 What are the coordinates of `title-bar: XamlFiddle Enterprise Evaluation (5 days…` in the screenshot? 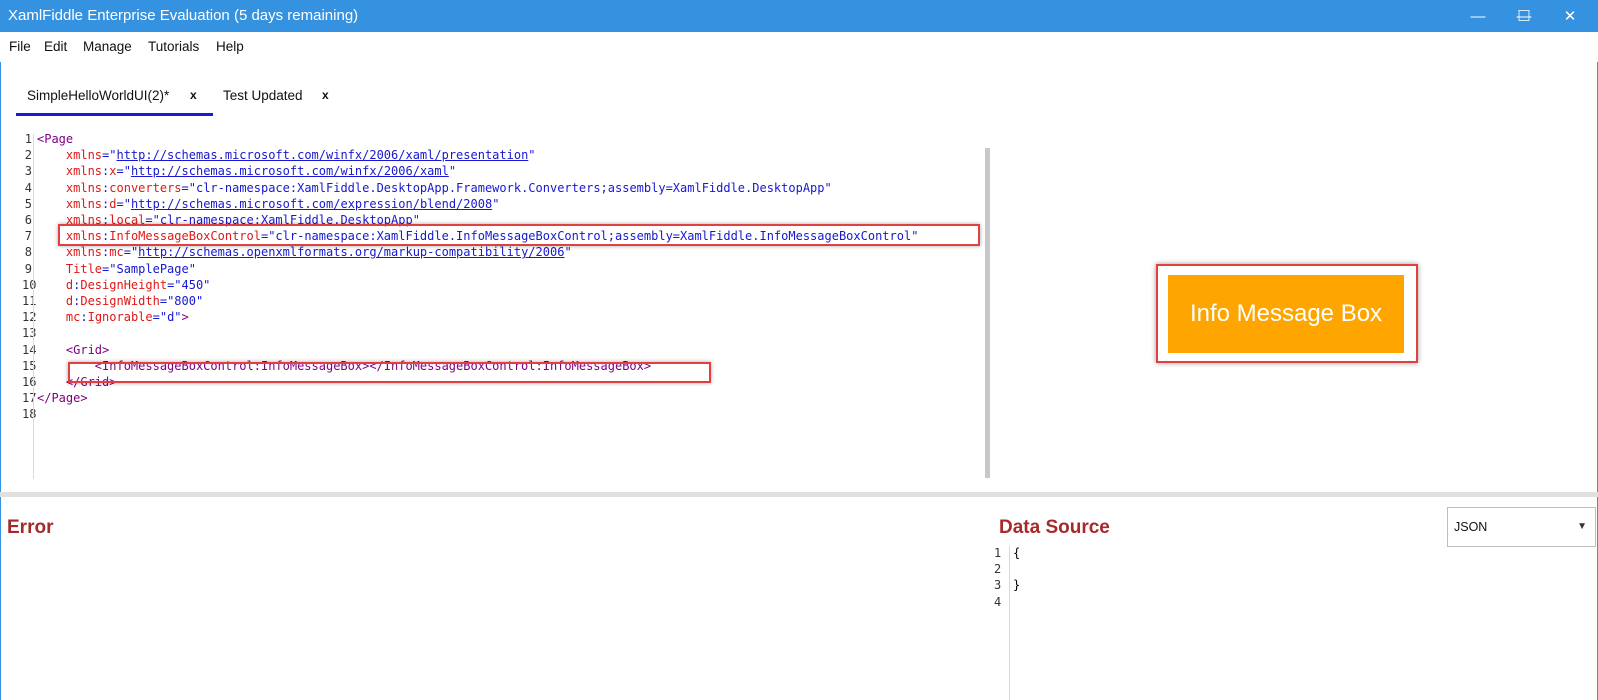 It's located at (799, 16).